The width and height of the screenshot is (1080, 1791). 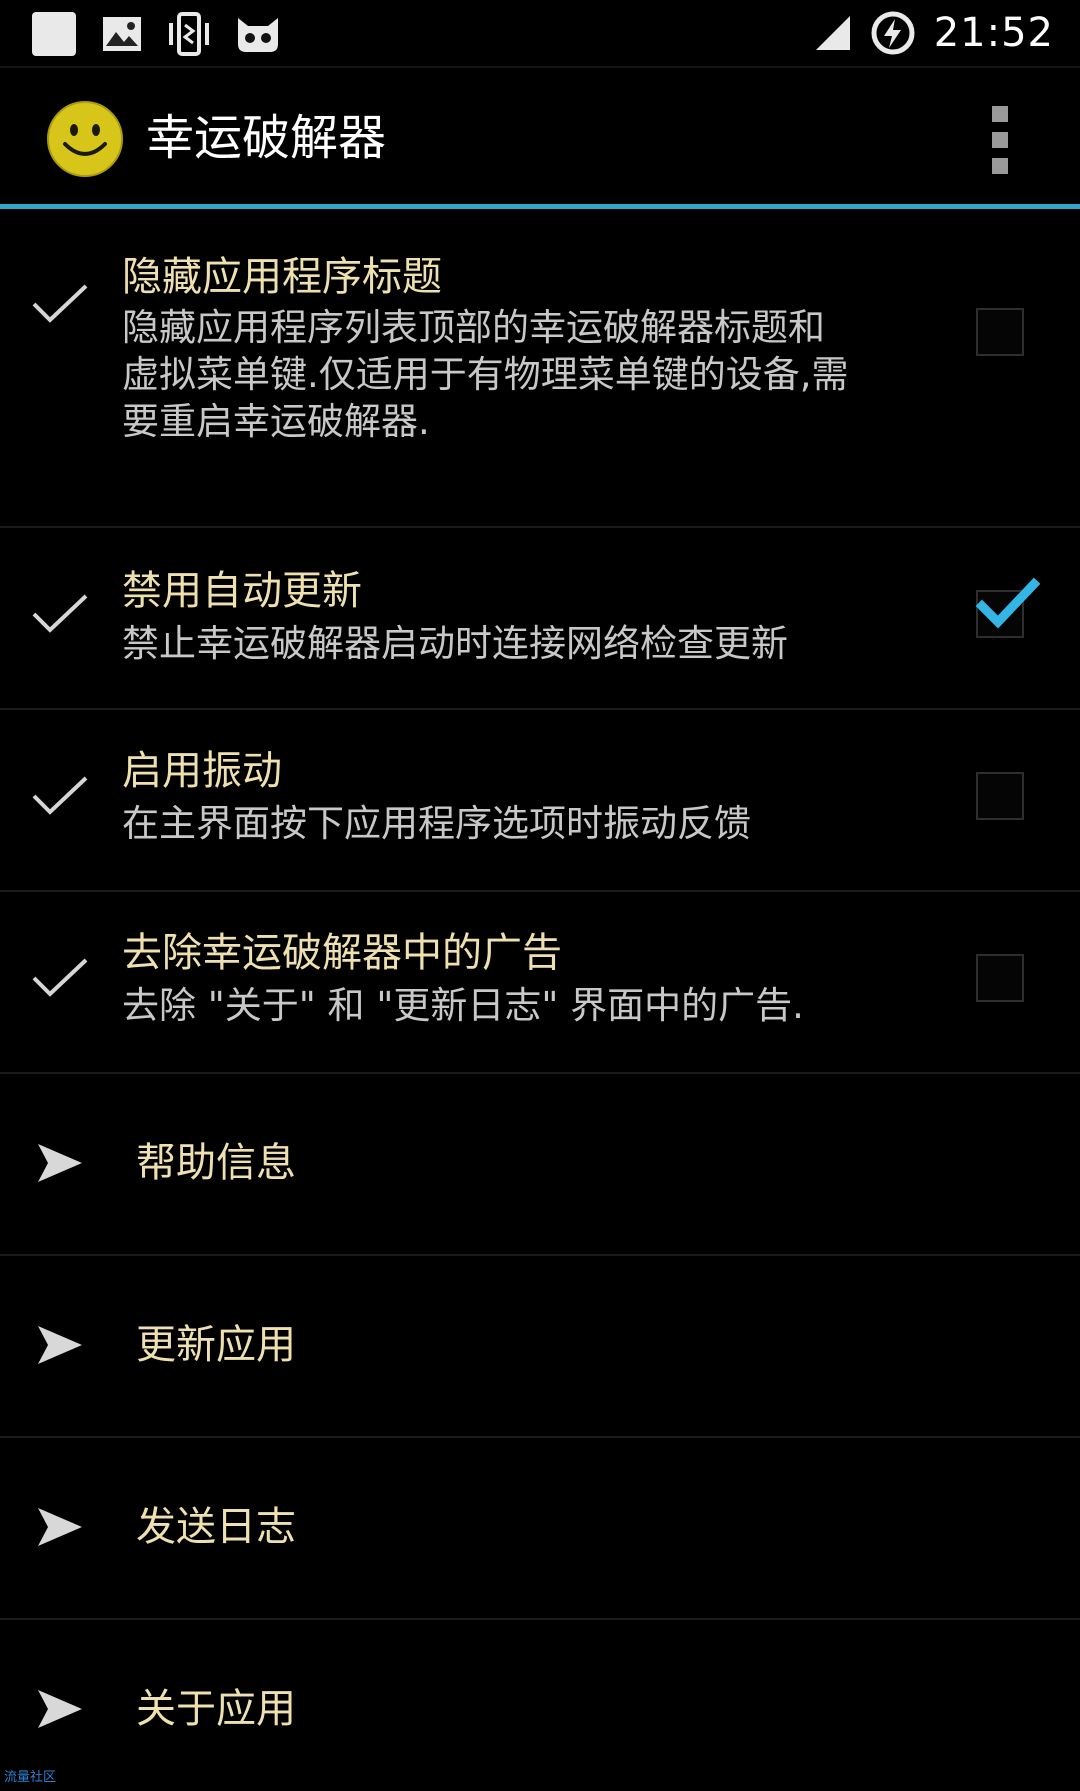 I want to click on pref-summary: 在主界面按下应用程序选项时振动反馈, so click(x=537, y=823).